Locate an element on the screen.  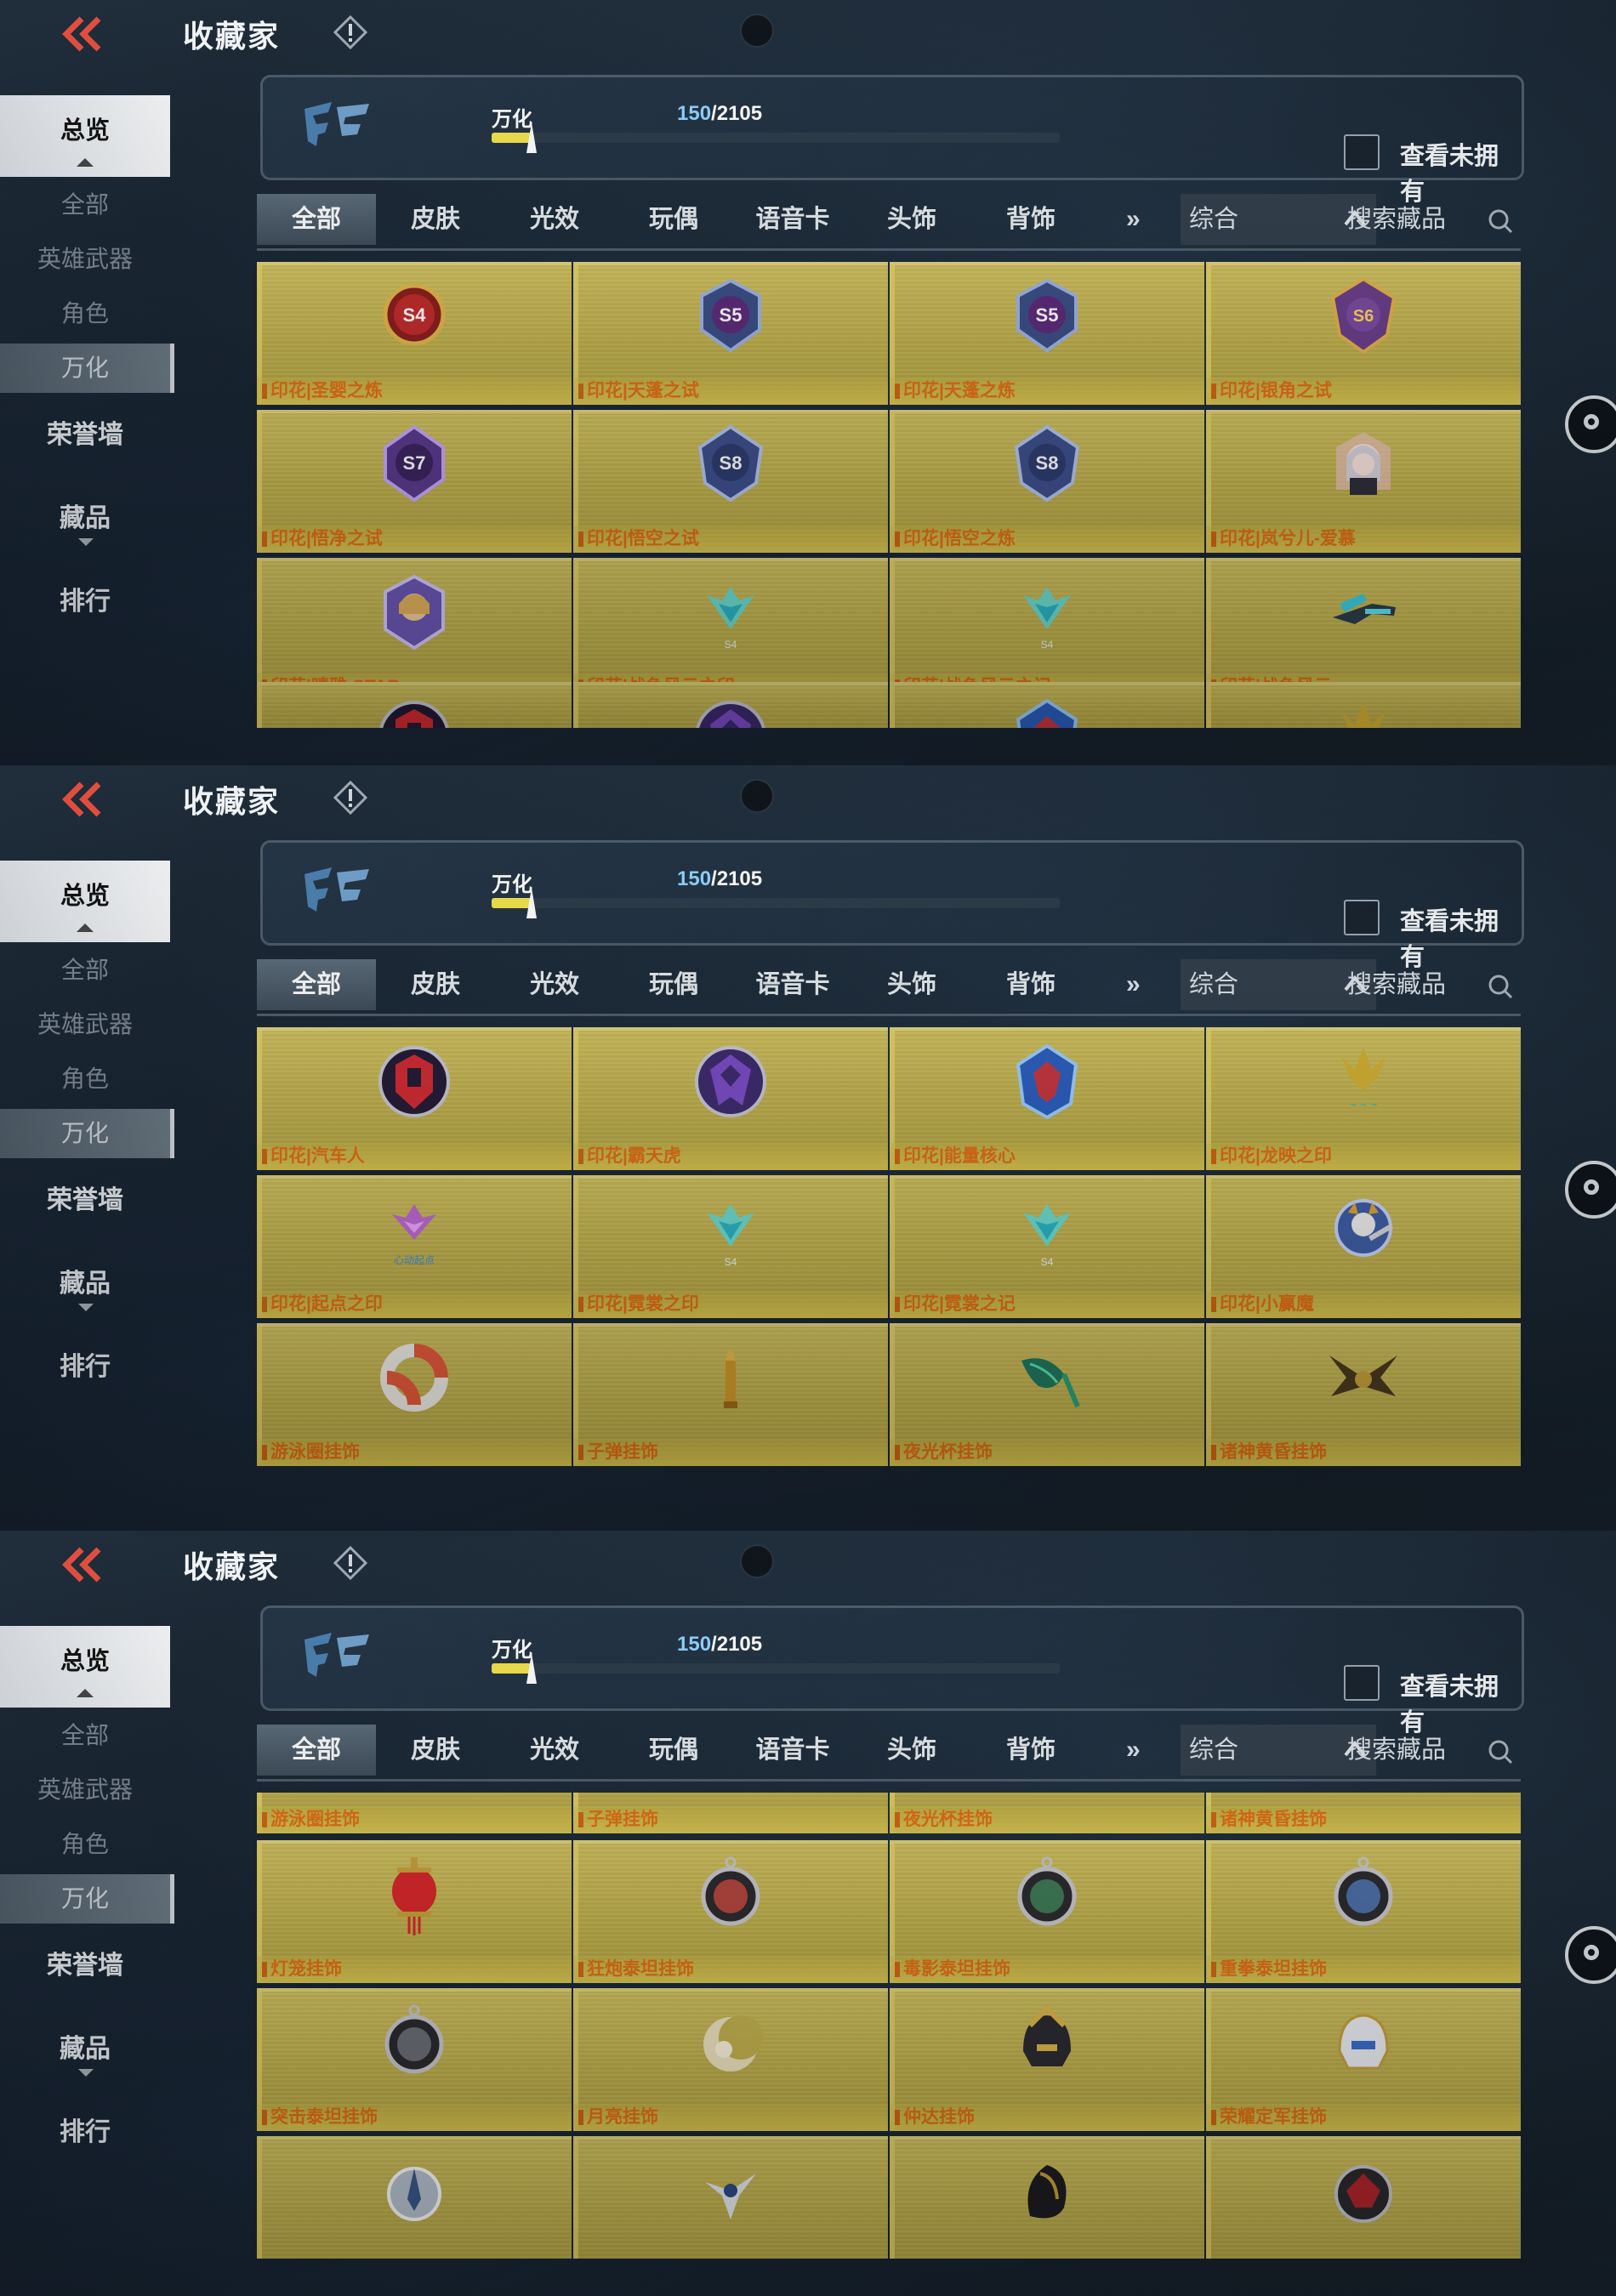
collection-item-card: S7 印花|悟净之试 is located at coordinates (414, 481).